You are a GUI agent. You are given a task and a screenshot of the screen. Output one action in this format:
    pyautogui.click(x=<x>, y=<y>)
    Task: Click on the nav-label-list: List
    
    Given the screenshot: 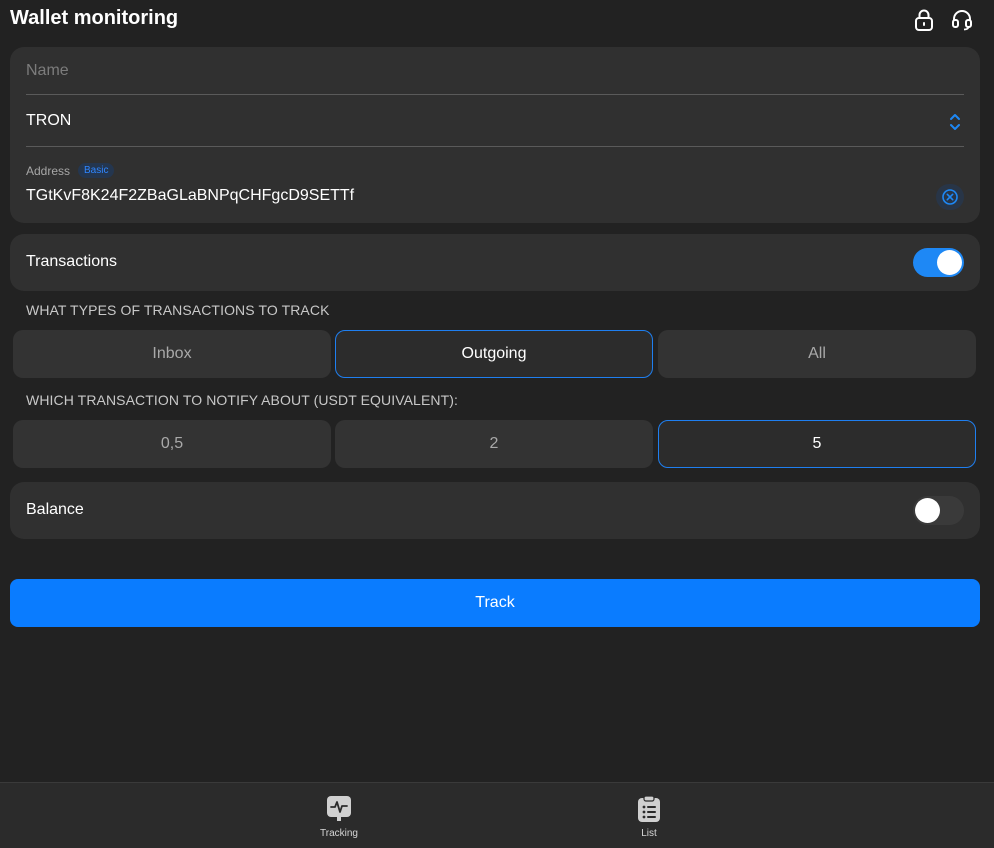 What is the action you would take?
    pyautogui.click(x=649, y=833)
    